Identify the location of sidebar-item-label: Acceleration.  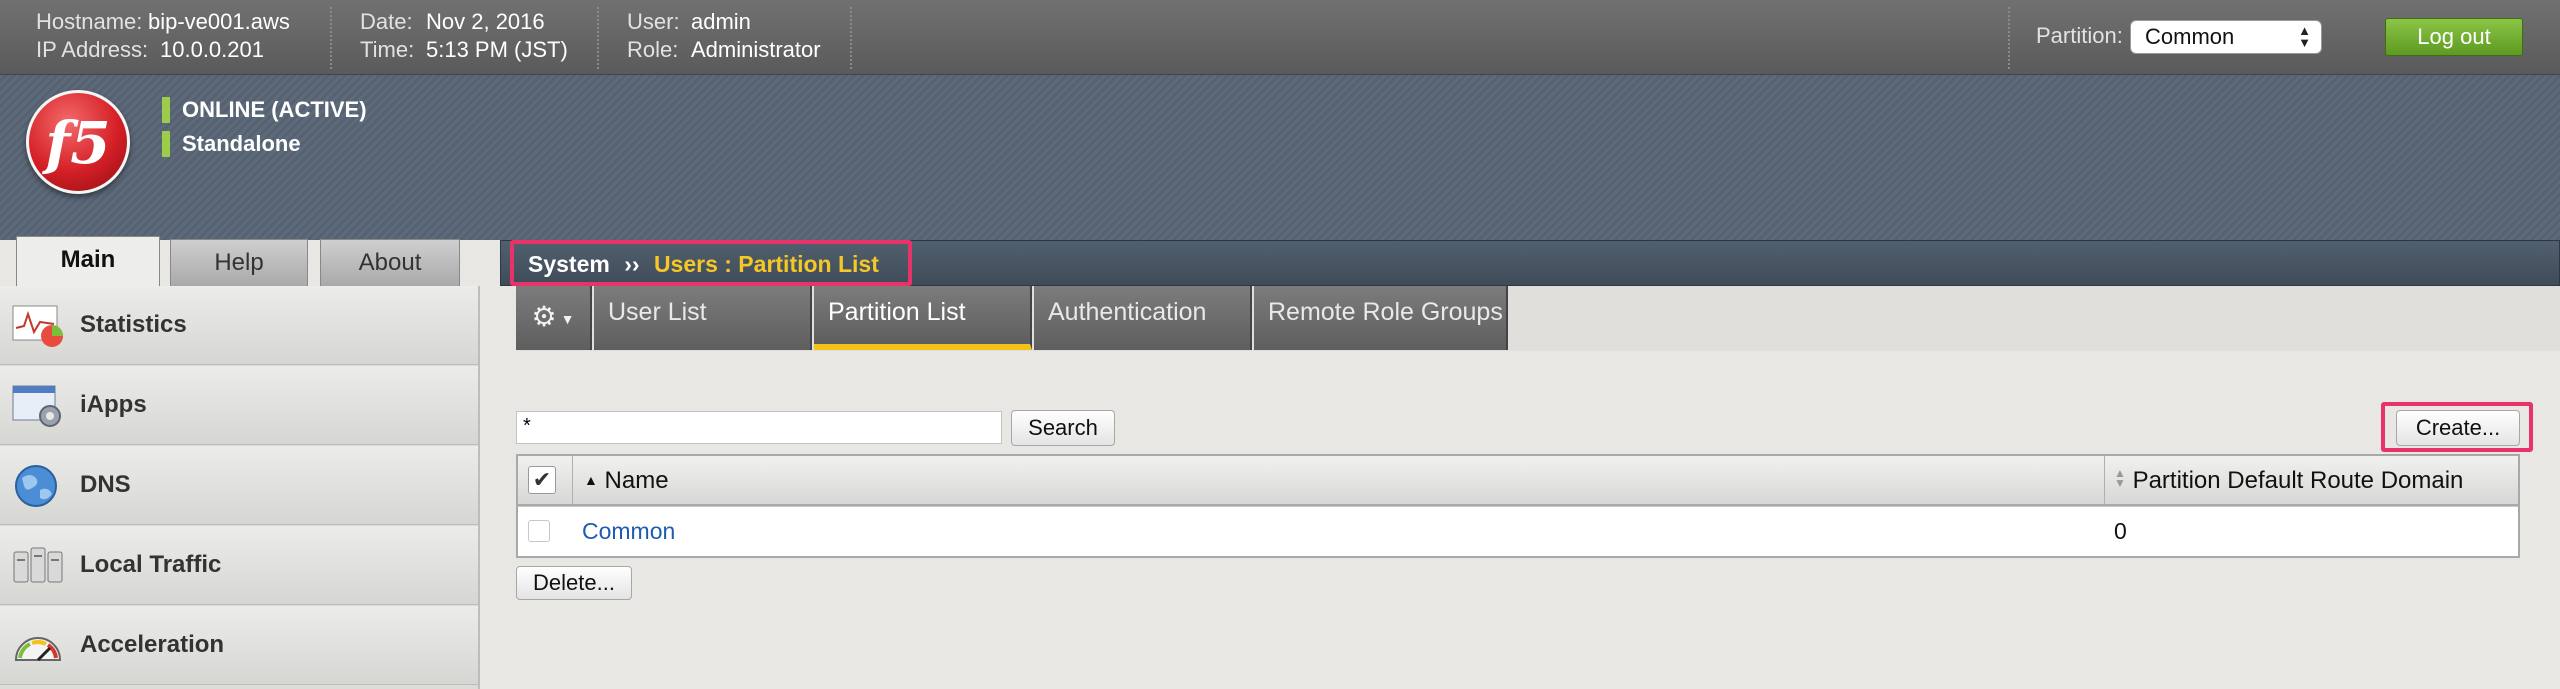
(152, 644).